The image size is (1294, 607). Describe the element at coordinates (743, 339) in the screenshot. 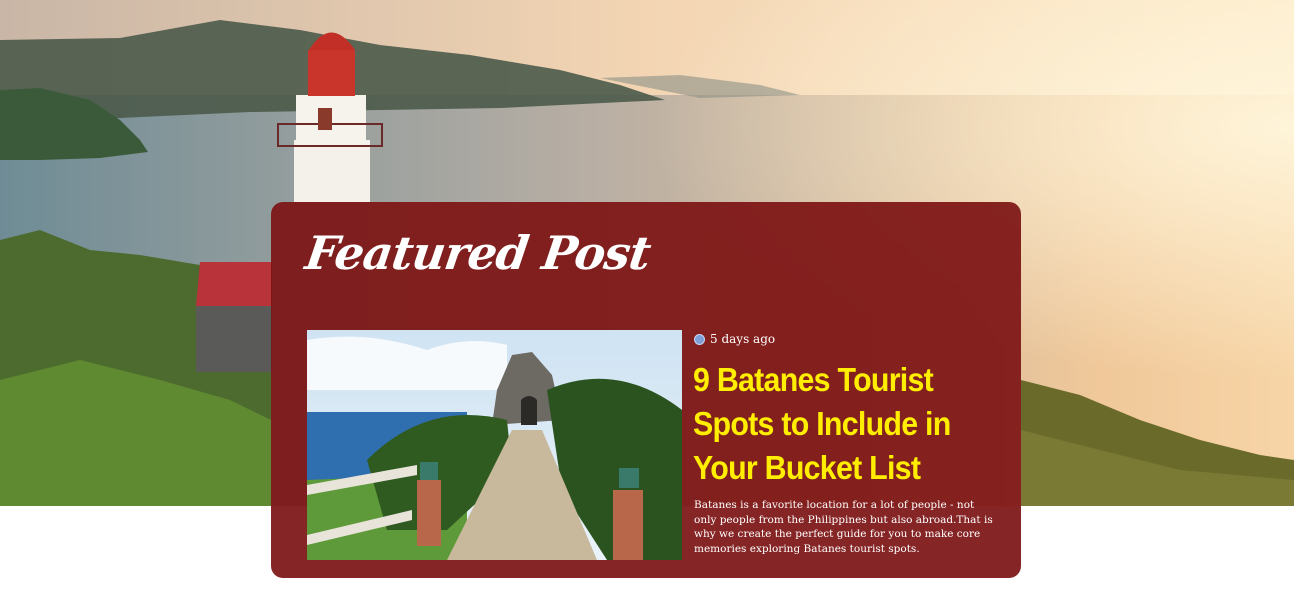

I see `post-date: 5 days ago` at that location.